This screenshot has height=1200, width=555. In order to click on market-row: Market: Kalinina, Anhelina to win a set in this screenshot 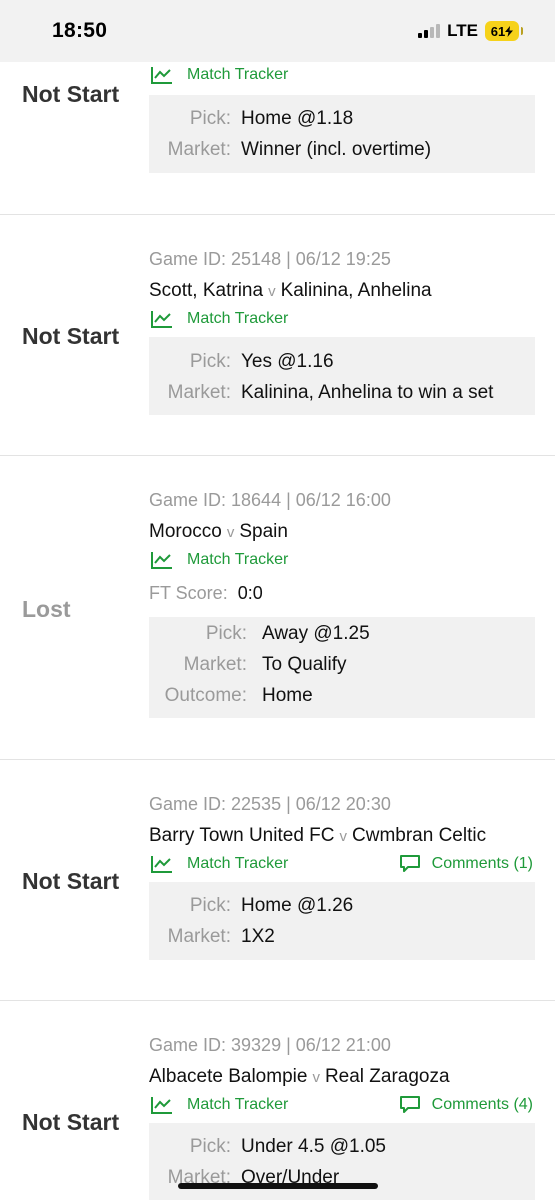, I will do `click(321, 393)`.